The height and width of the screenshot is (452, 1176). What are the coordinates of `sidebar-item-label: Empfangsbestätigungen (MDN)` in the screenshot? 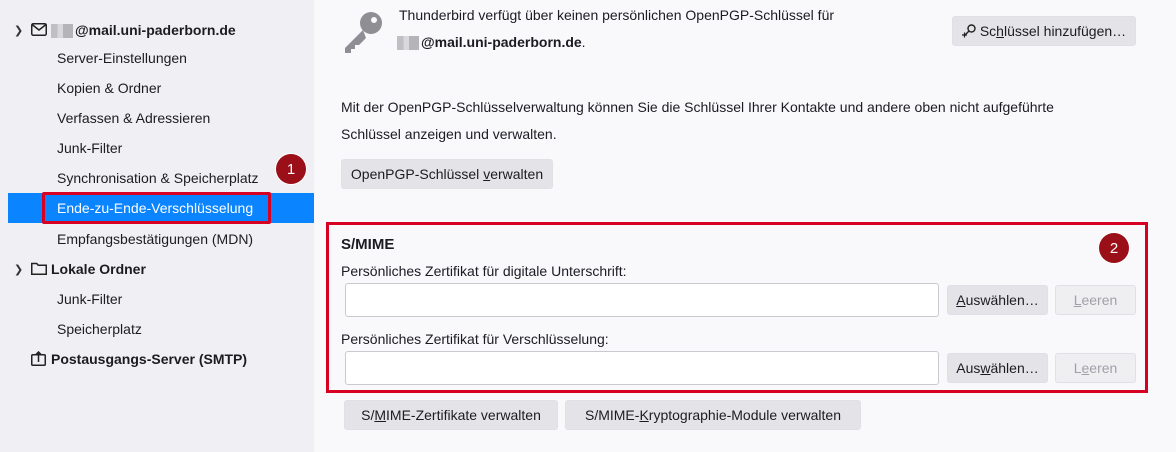 It's located at (155, 239).